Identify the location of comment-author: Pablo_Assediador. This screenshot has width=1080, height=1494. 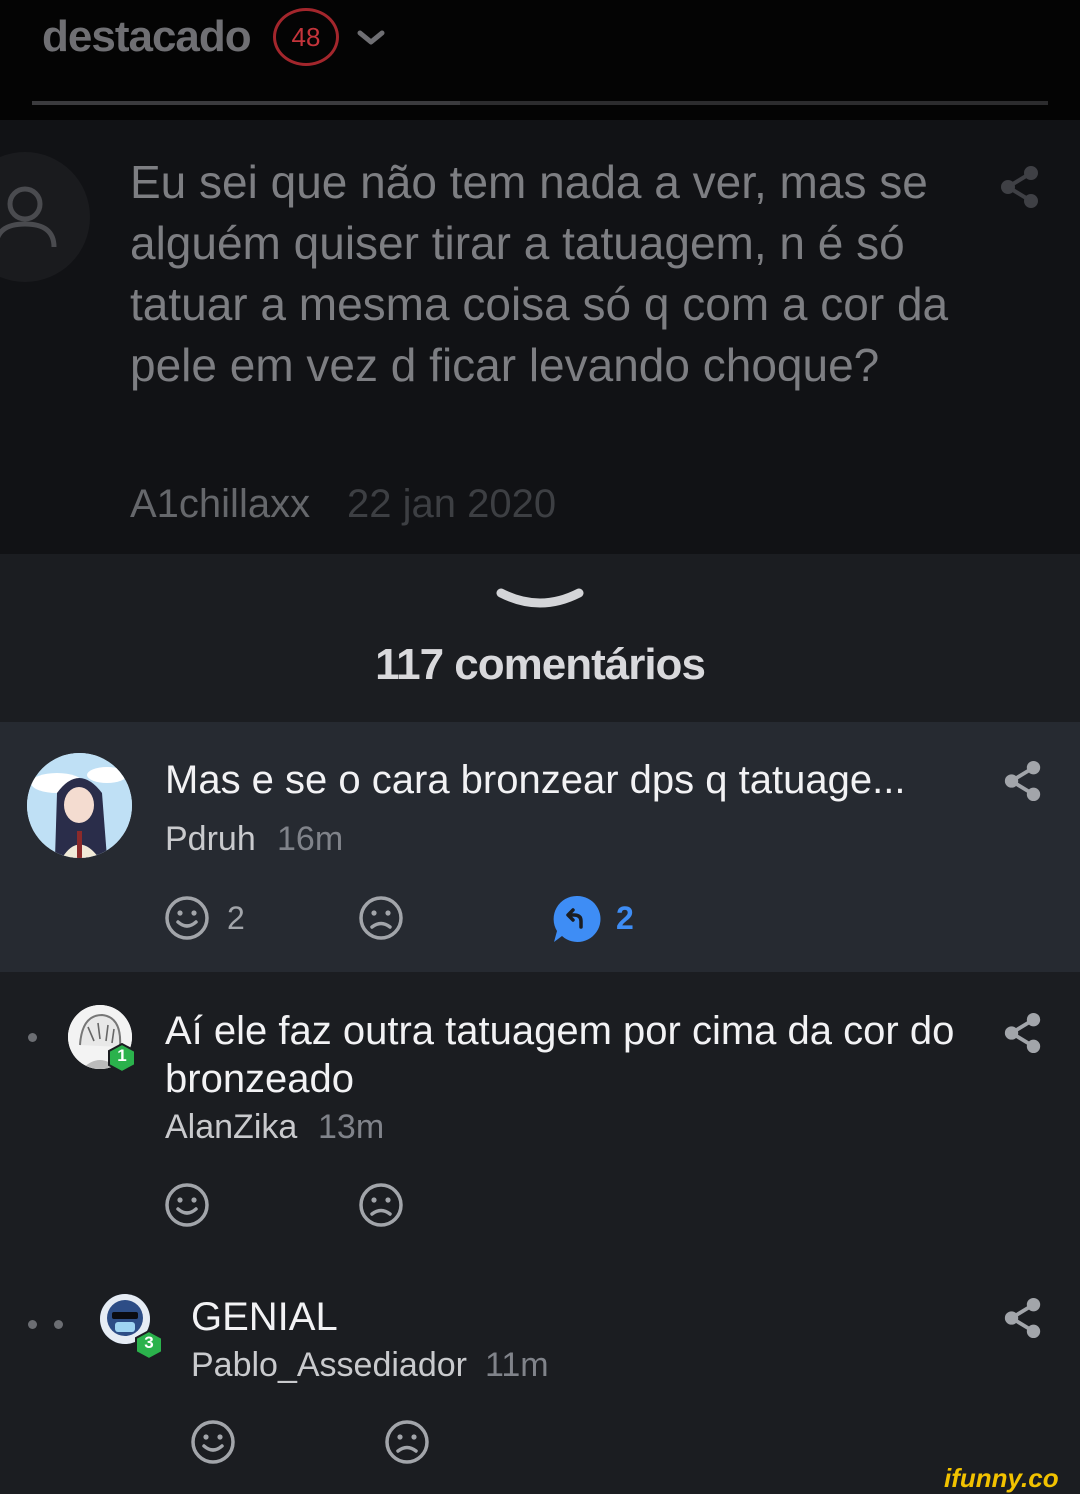
(329, 1365).